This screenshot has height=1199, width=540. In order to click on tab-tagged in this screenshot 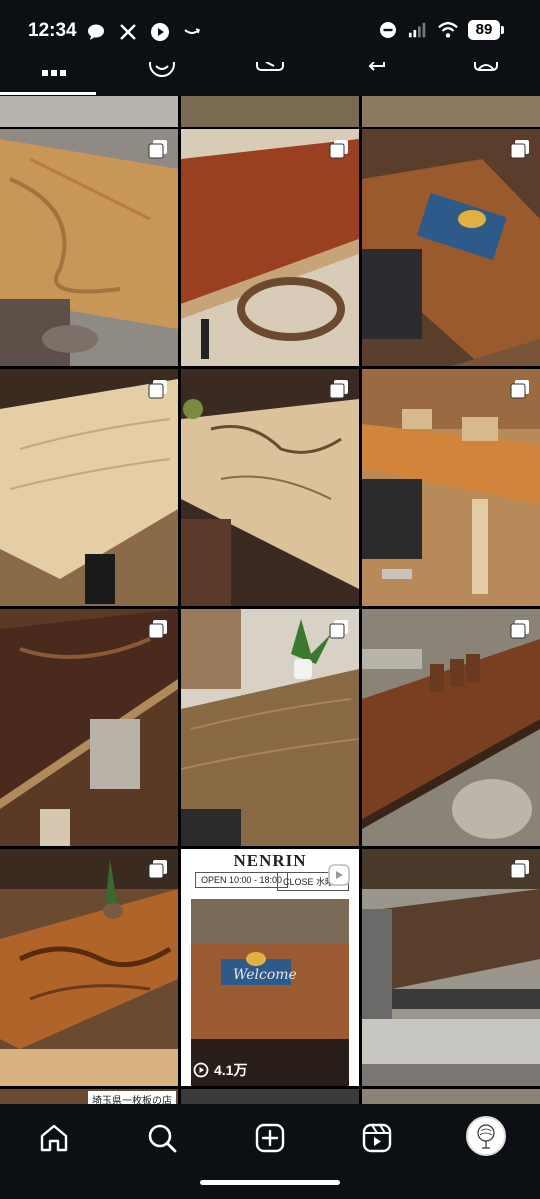, I will do `click(486, 79)`.